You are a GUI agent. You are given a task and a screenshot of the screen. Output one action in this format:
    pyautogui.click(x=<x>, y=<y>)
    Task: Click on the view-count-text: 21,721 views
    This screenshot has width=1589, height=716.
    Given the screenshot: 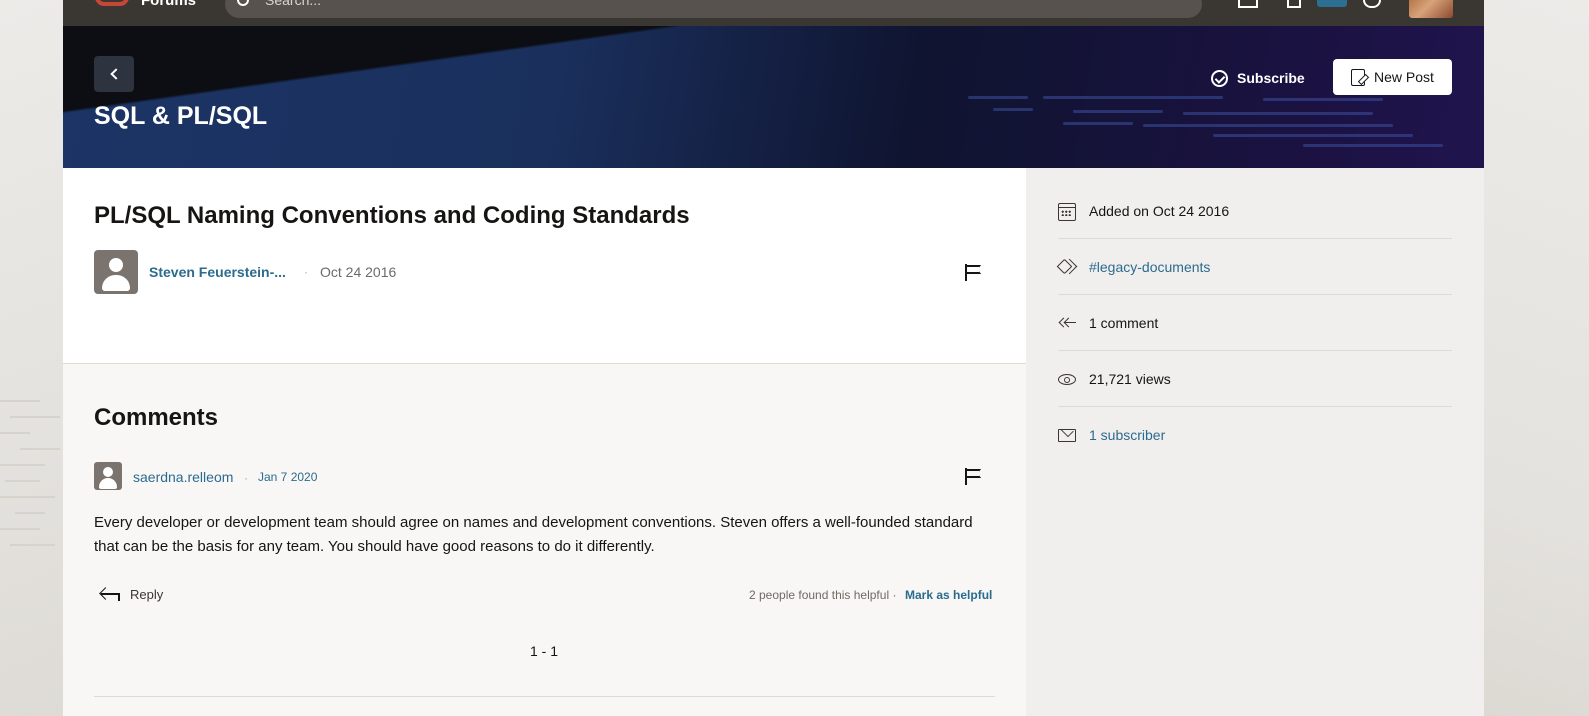 What is the action you would take?
    pyautogui.click(x=1130, y=378)
    